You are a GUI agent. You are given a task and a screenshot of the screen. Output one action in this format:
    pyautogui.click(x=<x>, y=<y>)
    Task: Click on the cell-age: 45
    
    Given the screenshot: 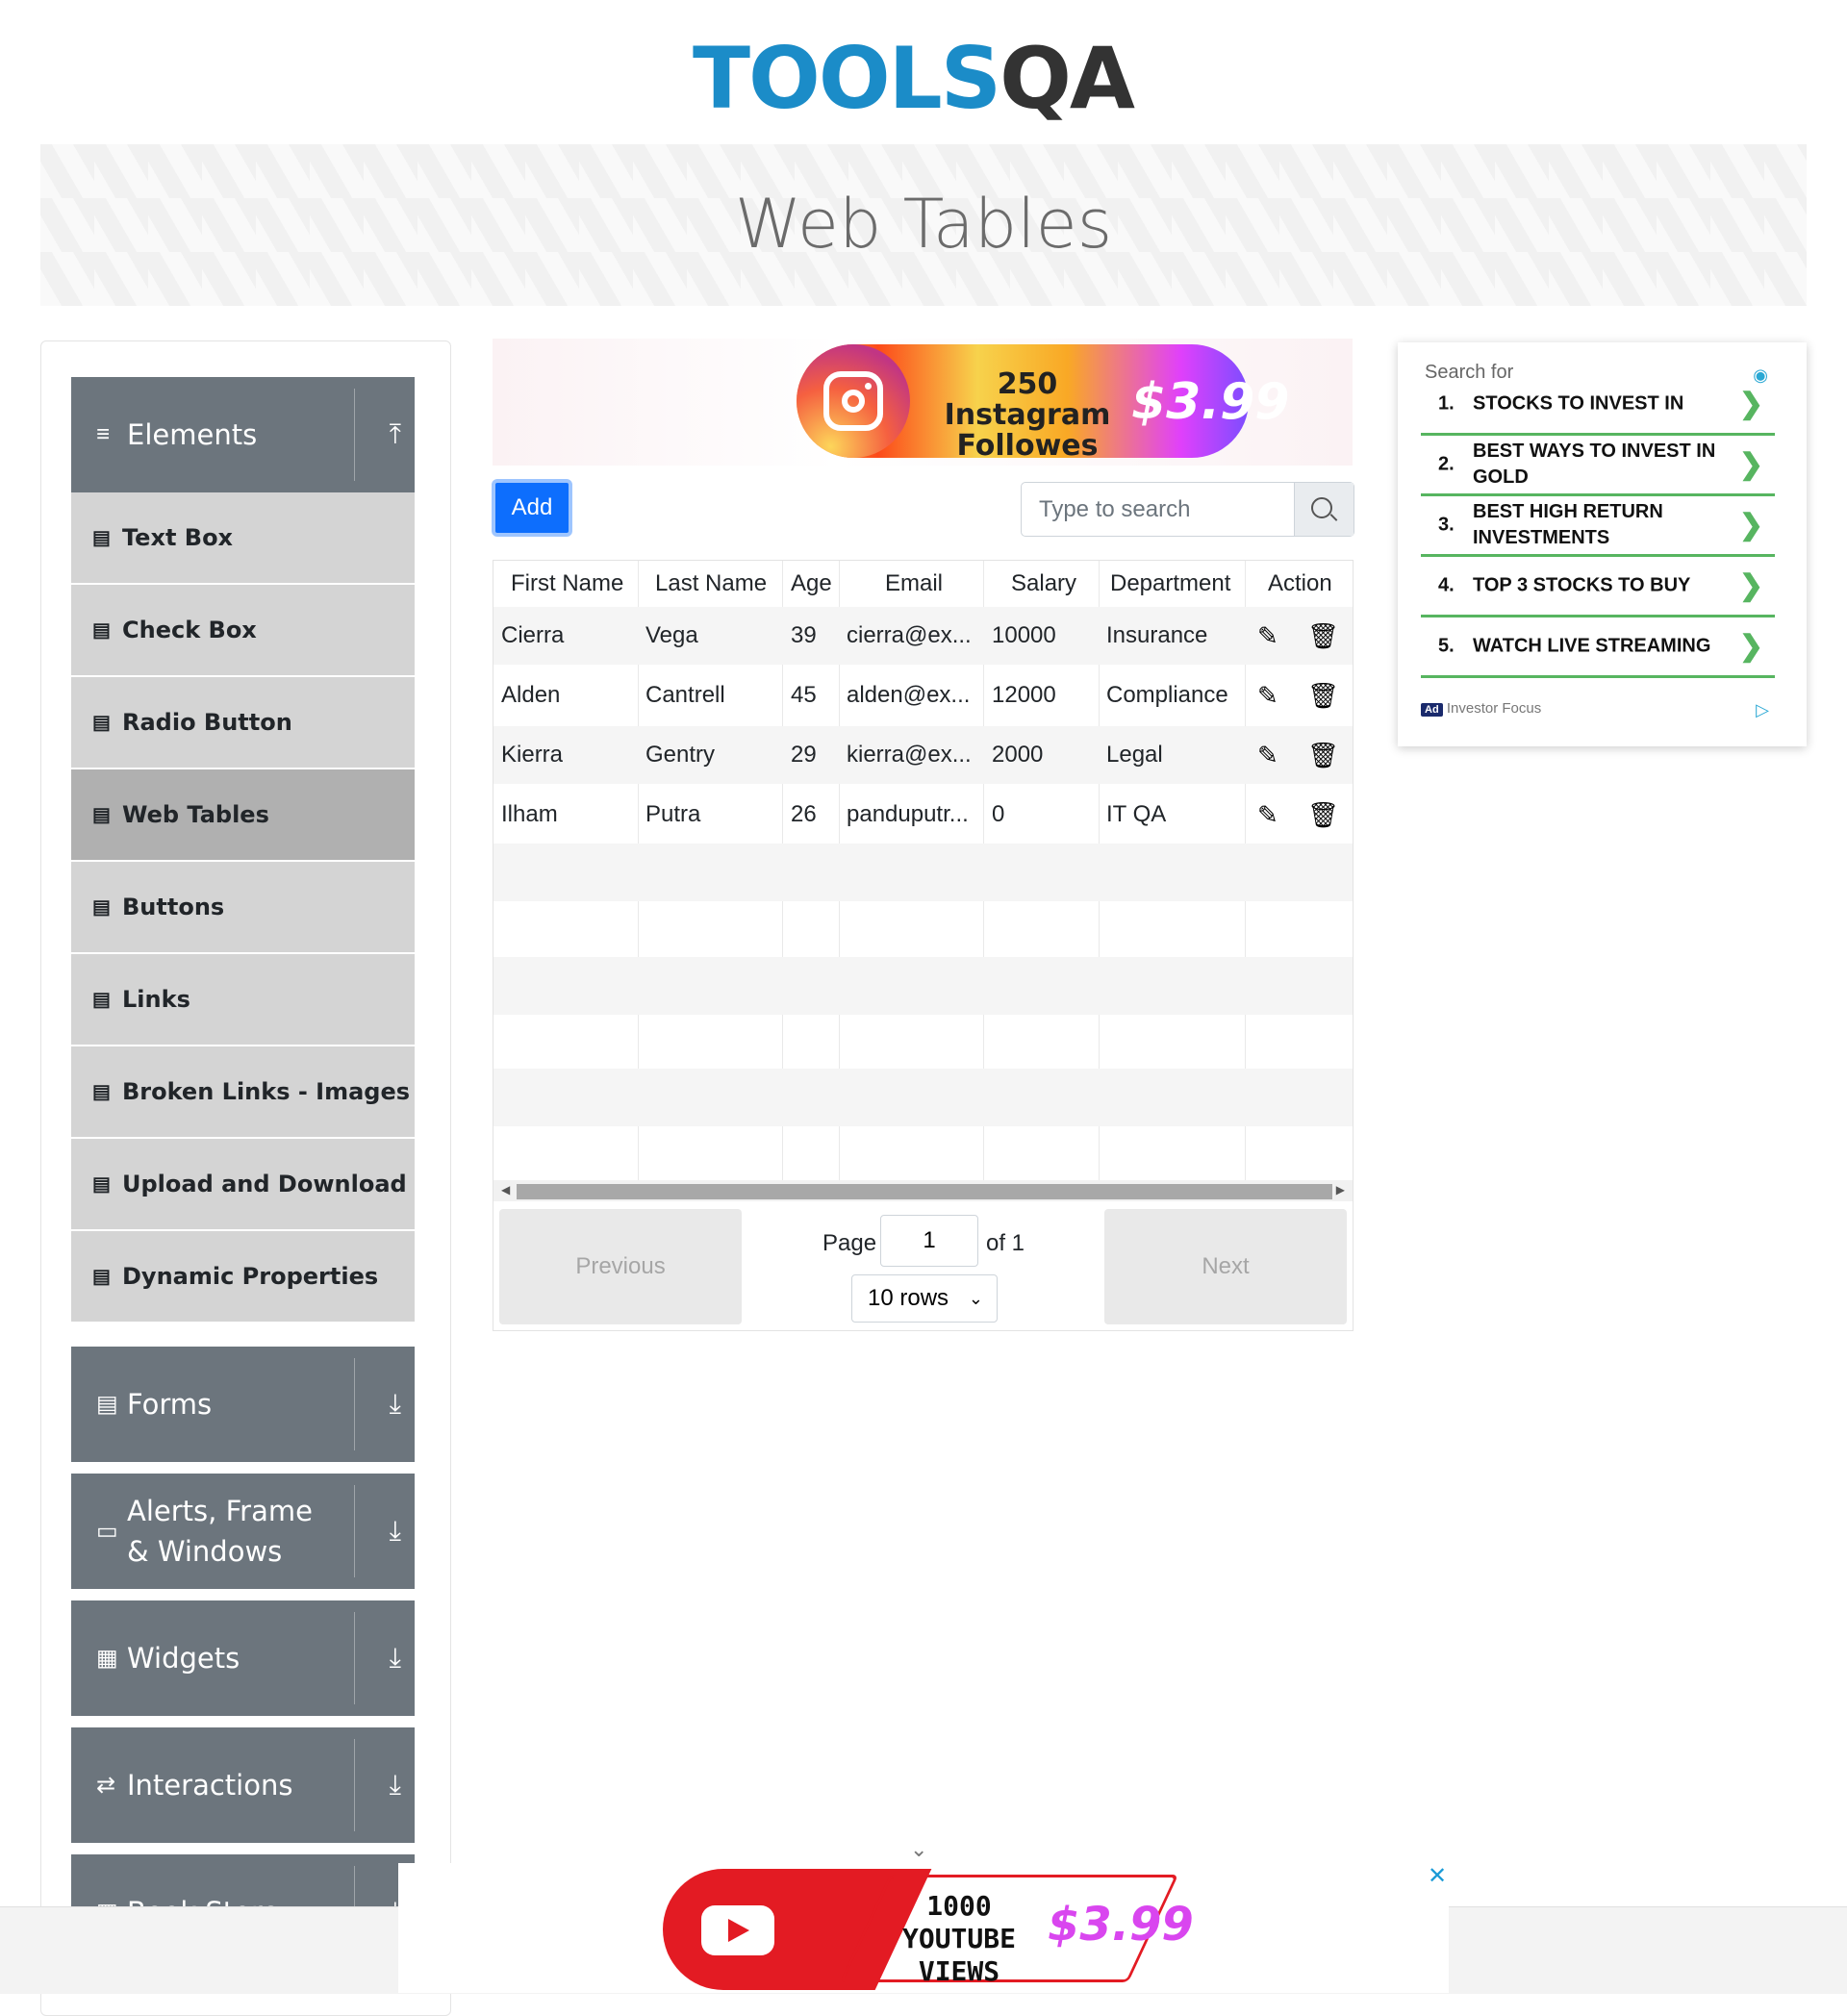 What is the action you would take?
    pyautogui.click(x=804, y=695)
    